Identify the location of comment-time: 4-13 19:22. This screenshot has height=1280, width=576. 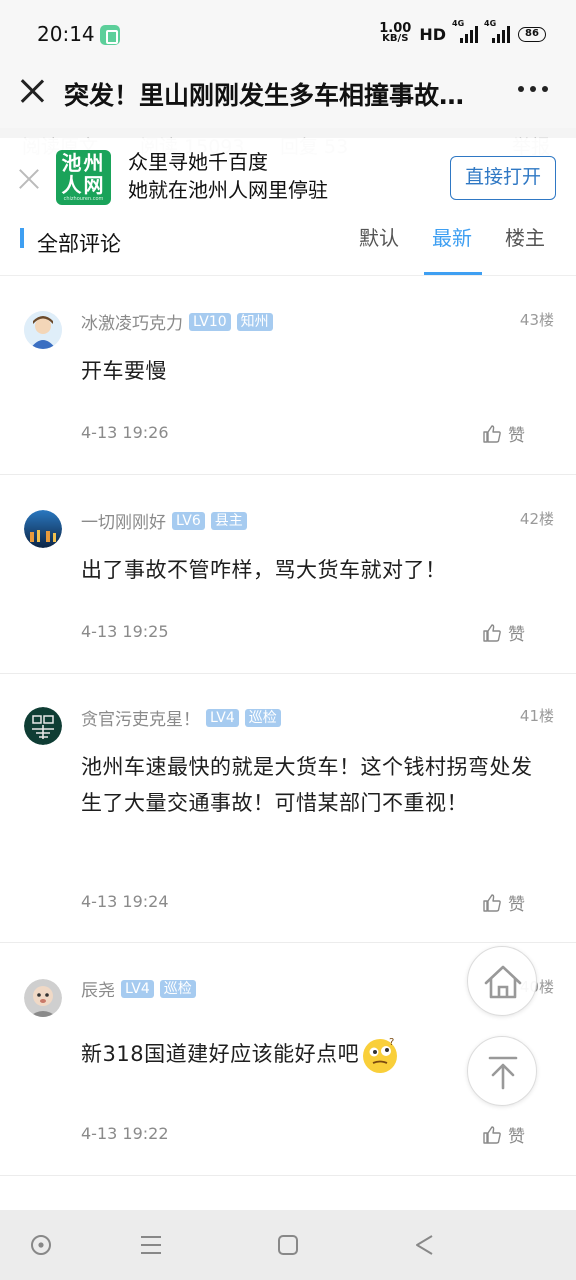
(125, 1133).